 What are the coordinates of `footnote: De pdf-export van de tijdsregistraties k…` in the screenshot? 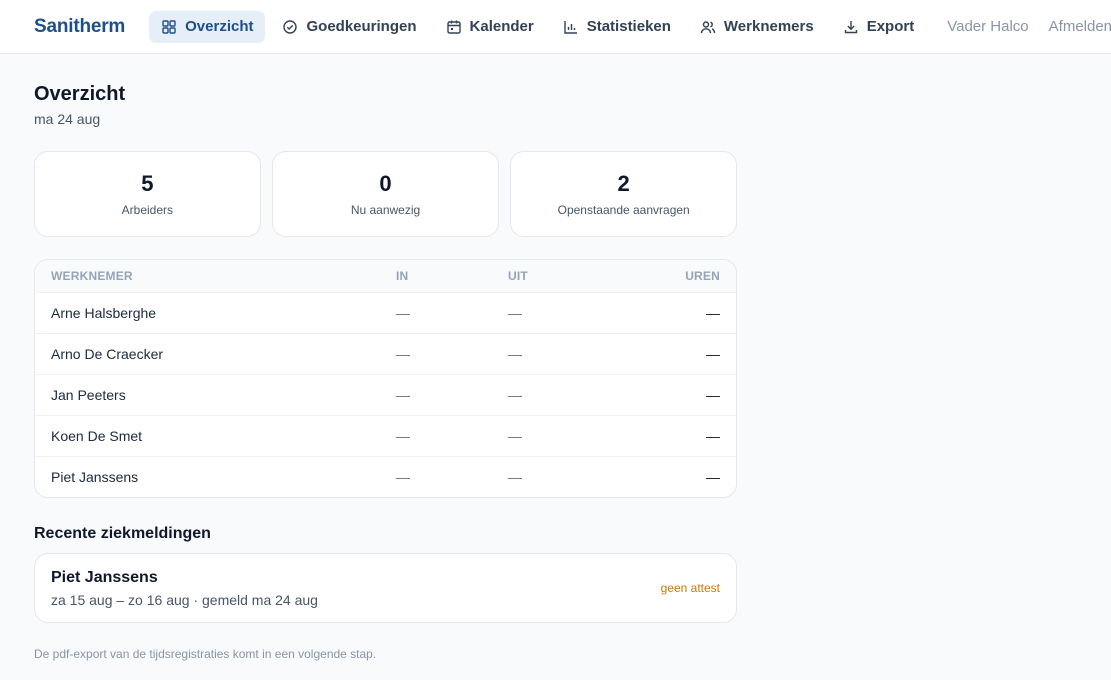 It's located at (205, 654).